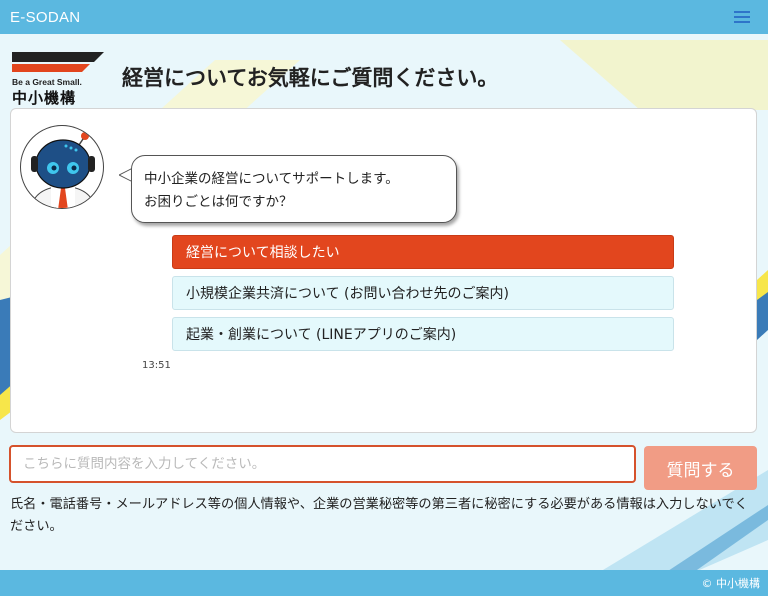  I want to click on robot-icon, so click(63, 170).